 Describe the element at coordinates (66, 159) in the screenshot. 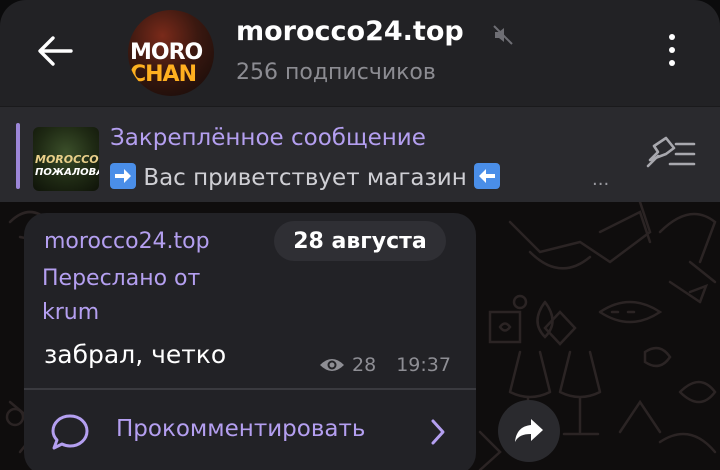

I see `pinned-thumbnail: MOROCCO ПОЖАЛОВАТЬ` at that location.